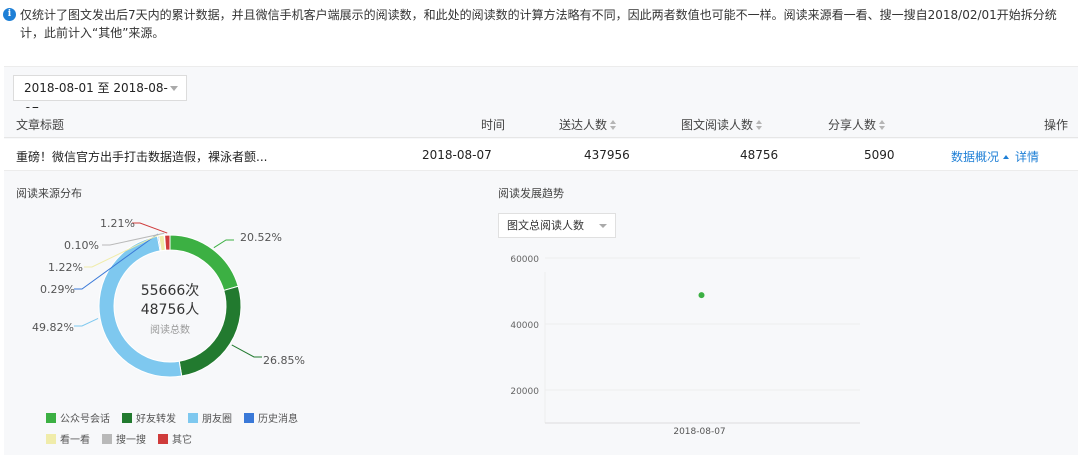 This screenshot has height=455, width=1080. I want to click on legend-label: 看一看, so click(75, 440).